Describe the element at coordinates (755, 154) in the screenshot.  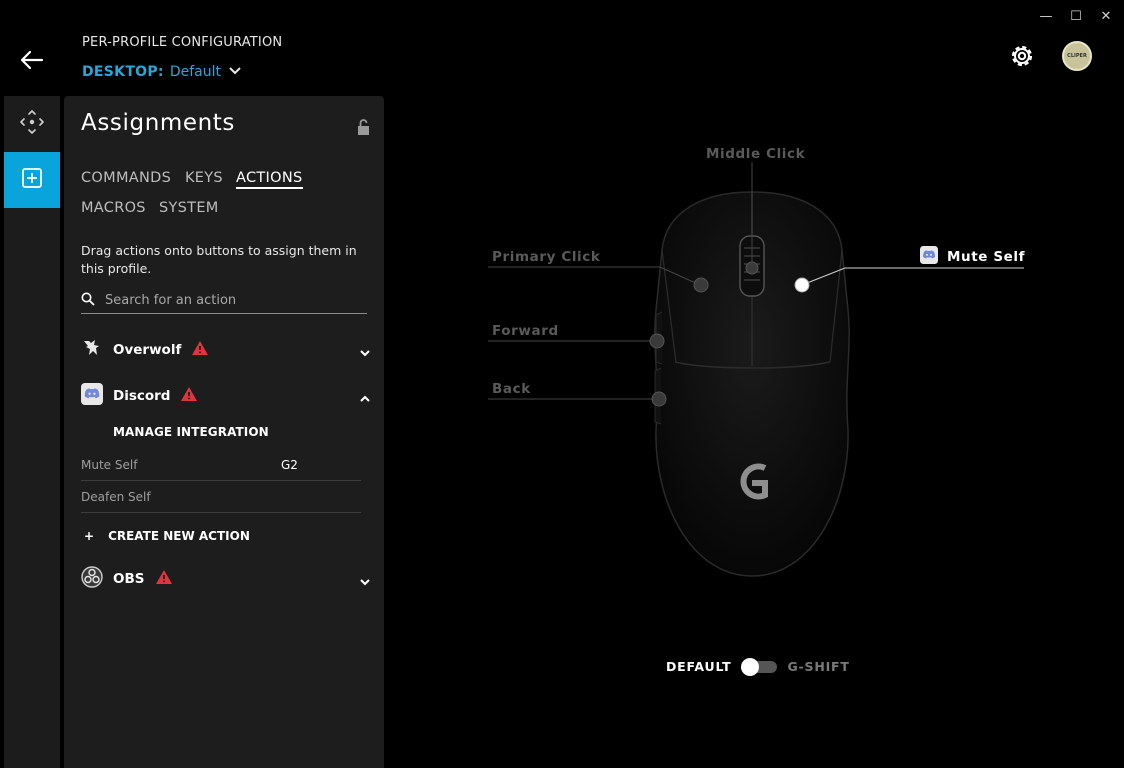
I see `callout-middle-click: Middle Click` at that location.